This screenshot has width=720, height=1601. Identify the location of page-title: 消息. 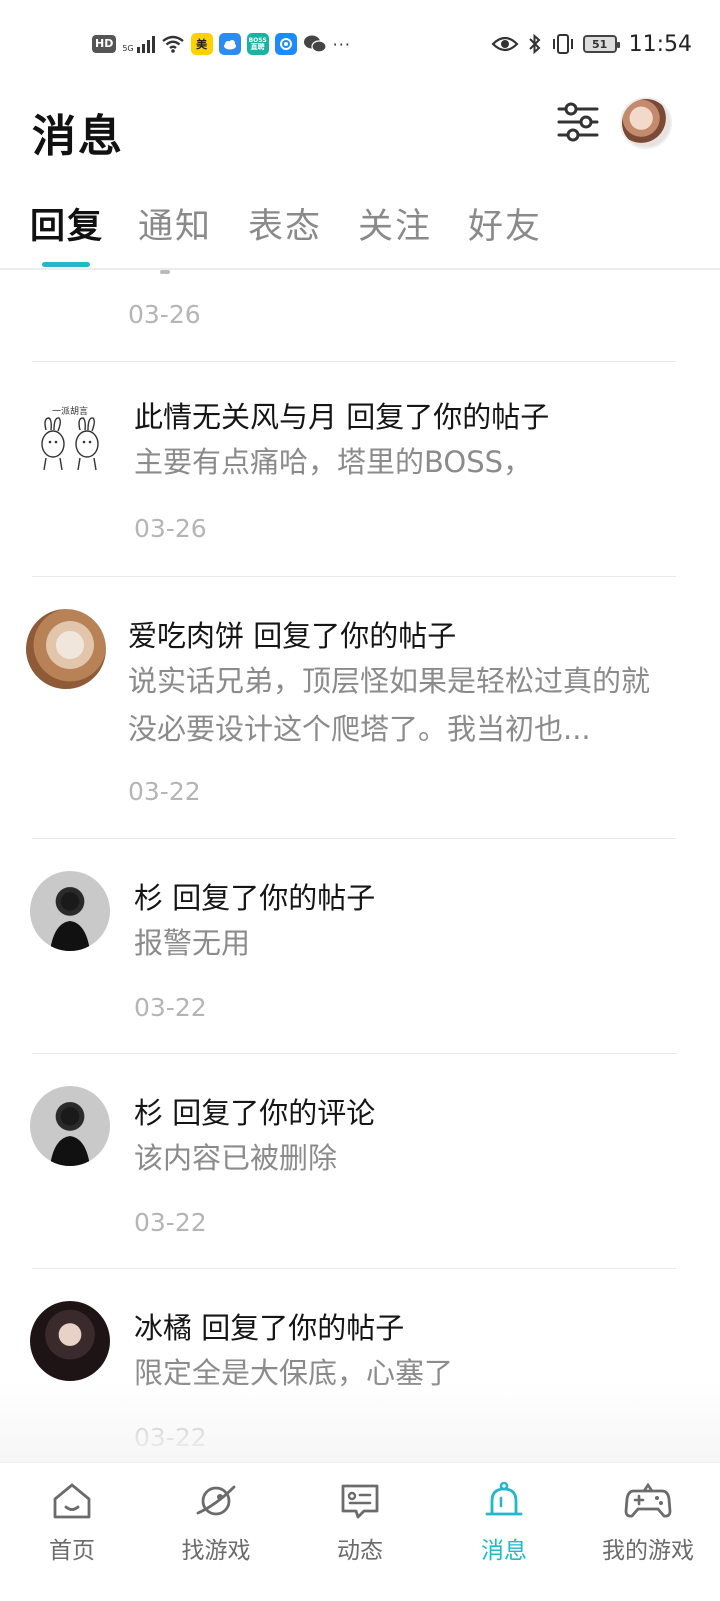
(78, 136).